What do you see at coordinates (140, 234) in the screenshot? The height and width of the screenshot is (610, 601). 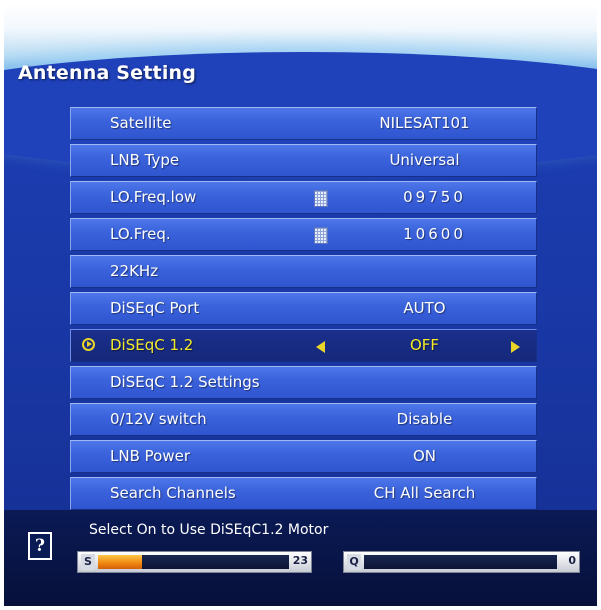 I see `lo-freq-label: LO.Freq.` at bounding box center [140, 234].